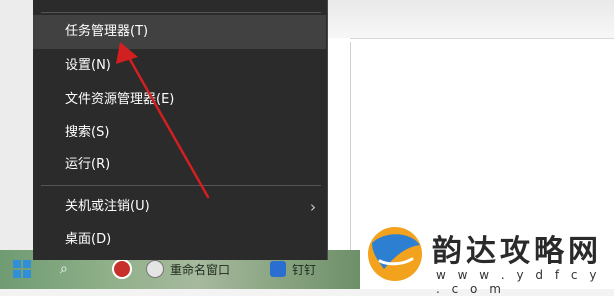 This screenshot has width=614, height=296. Describe the element at coordinates (395, 254) in the screenshot. I see `watermark-logo-icon` at that location.